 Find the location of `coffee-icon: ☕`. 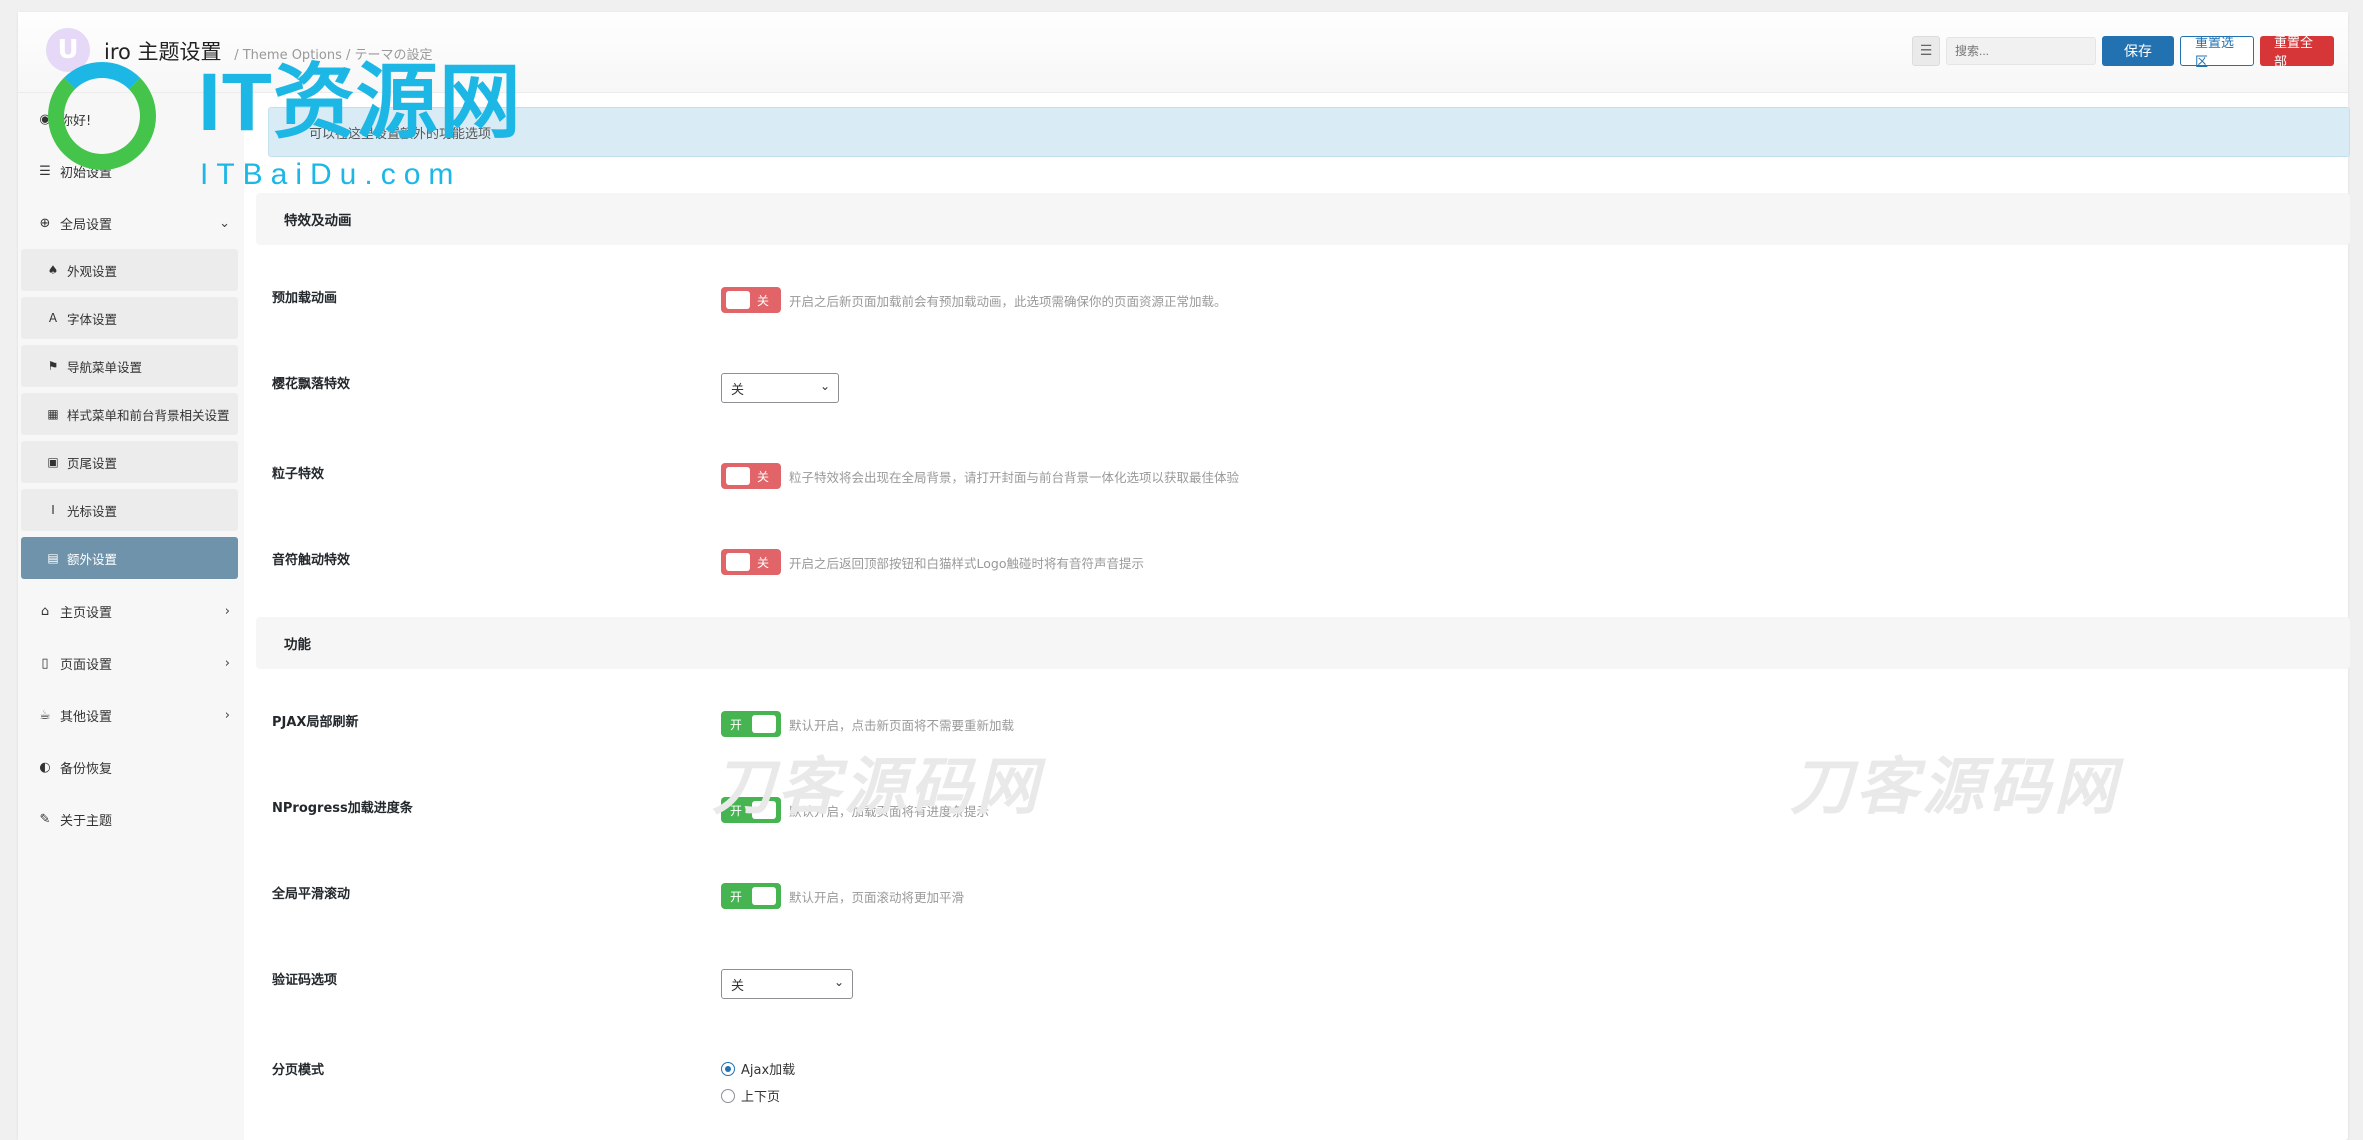

coffee-icon: ☕ is located at coordinates (45, 715).